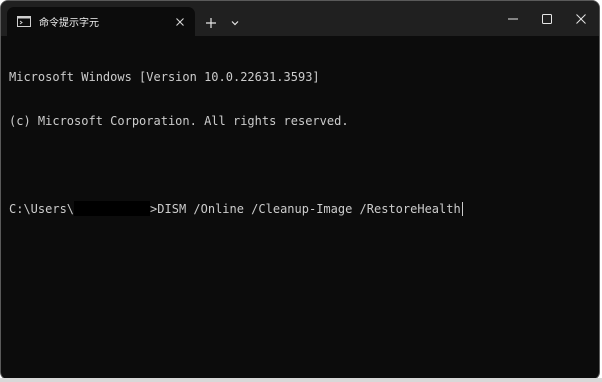  I want to click on chevron-down-icon, so click(235, 23).